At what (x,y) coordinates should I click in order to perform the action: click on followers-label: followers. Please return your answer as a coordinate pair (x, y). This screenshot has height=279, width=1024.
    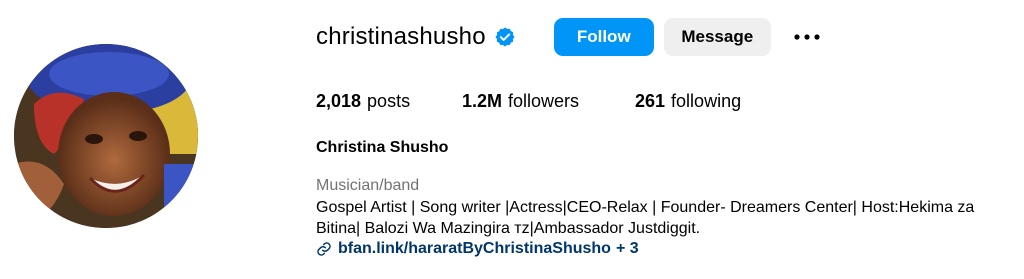
    Looking at the image, I should click on (544, 101).